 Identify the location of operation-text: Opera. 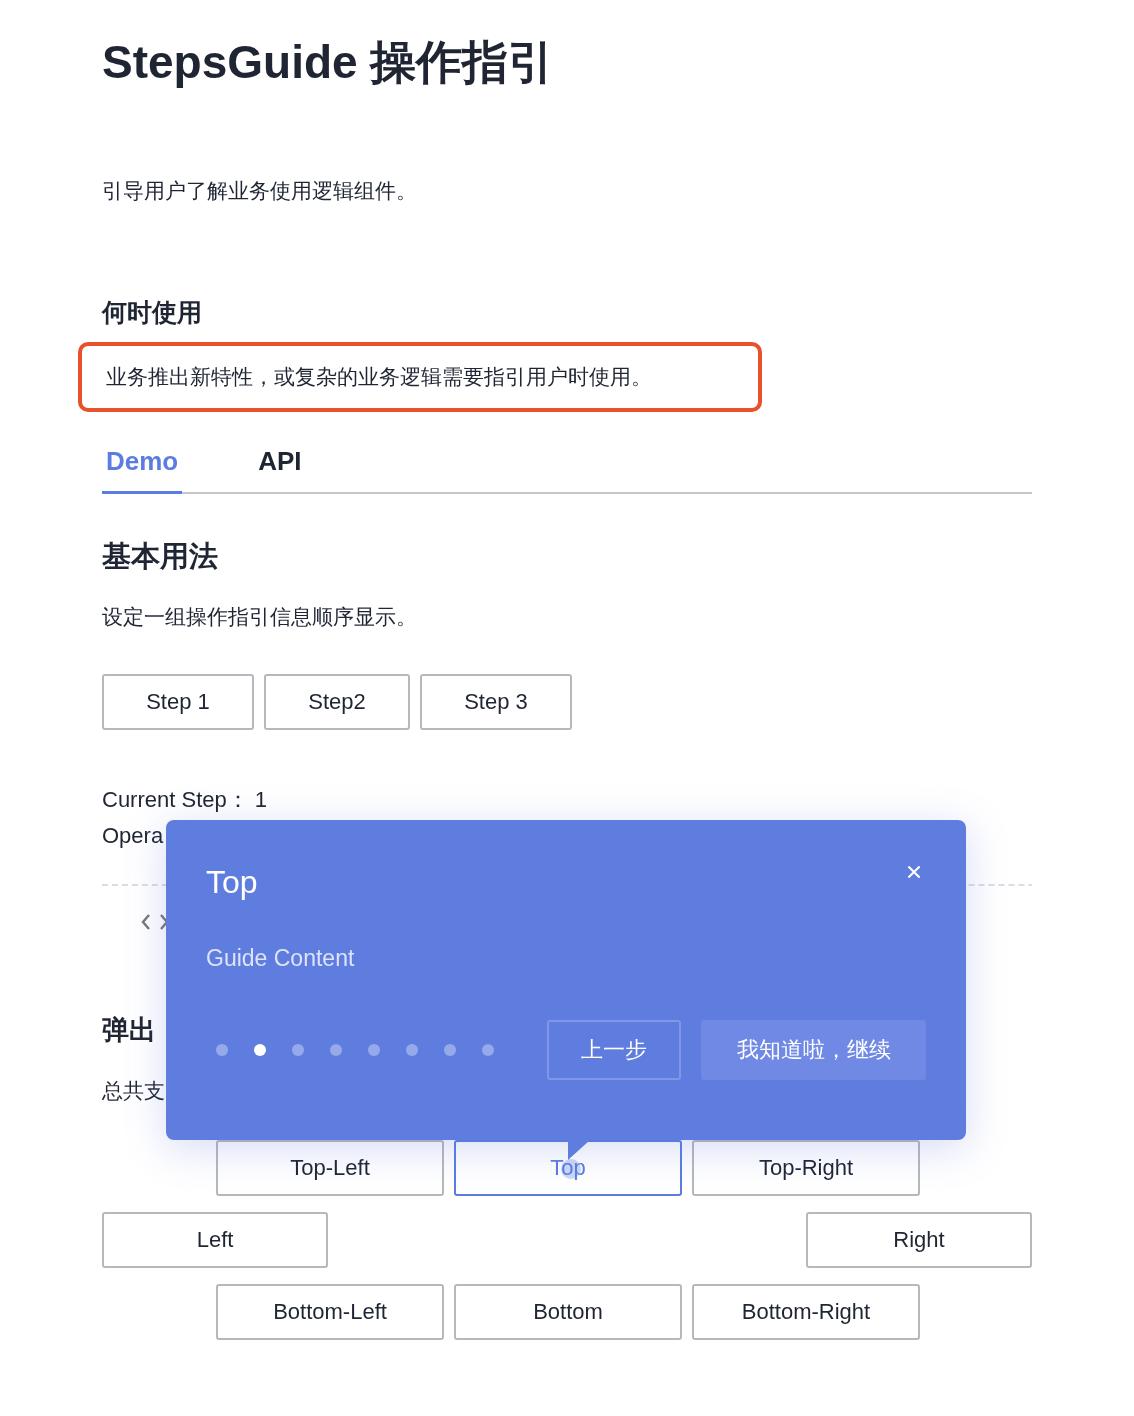
(133, 836).